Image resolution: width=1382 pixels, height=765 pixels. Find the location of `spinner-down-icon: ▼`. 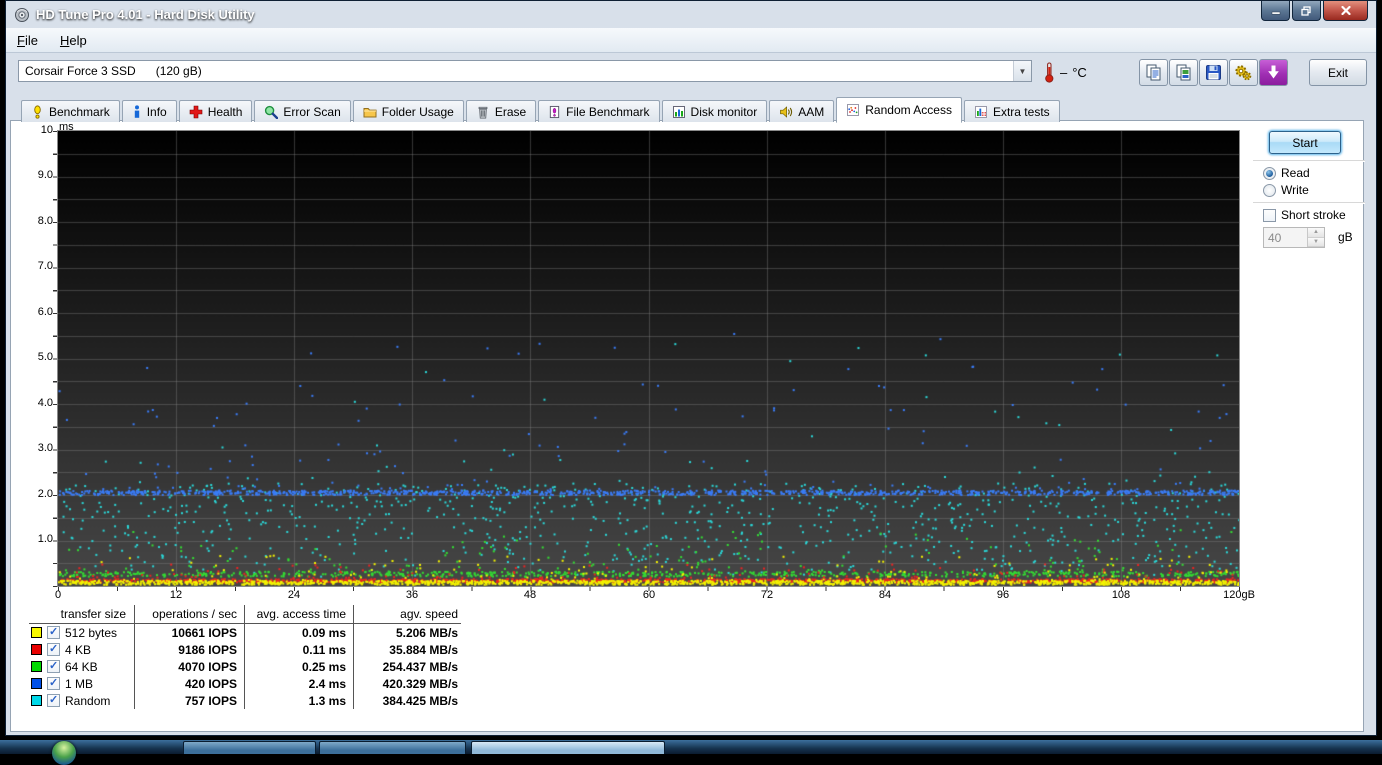

spinner-down-icon: ▼ is located at coordinates (1316, 242).